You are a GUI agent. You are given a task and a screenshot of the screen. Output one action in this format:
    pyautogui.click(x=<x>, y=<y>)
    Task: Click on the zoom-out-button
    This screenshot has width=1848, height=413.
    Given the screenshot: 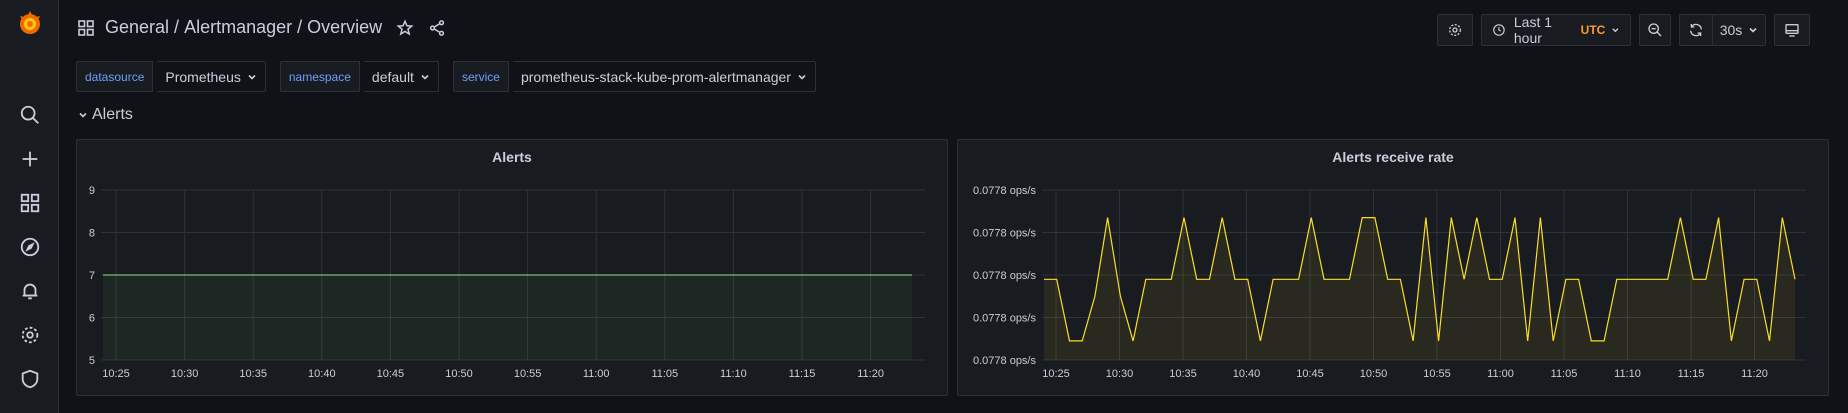 What is the action you would take?
    pyautogui.click(x=1655, y=30)
    